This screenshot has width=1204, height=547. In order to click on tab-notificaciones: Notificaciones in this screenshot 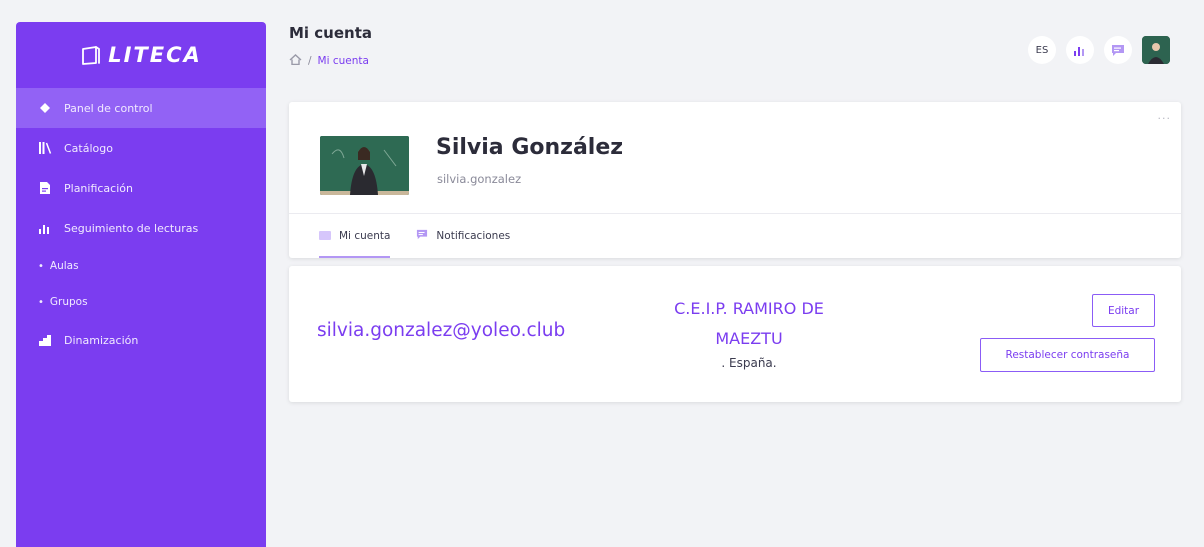, I will do `click(463, 235)`.